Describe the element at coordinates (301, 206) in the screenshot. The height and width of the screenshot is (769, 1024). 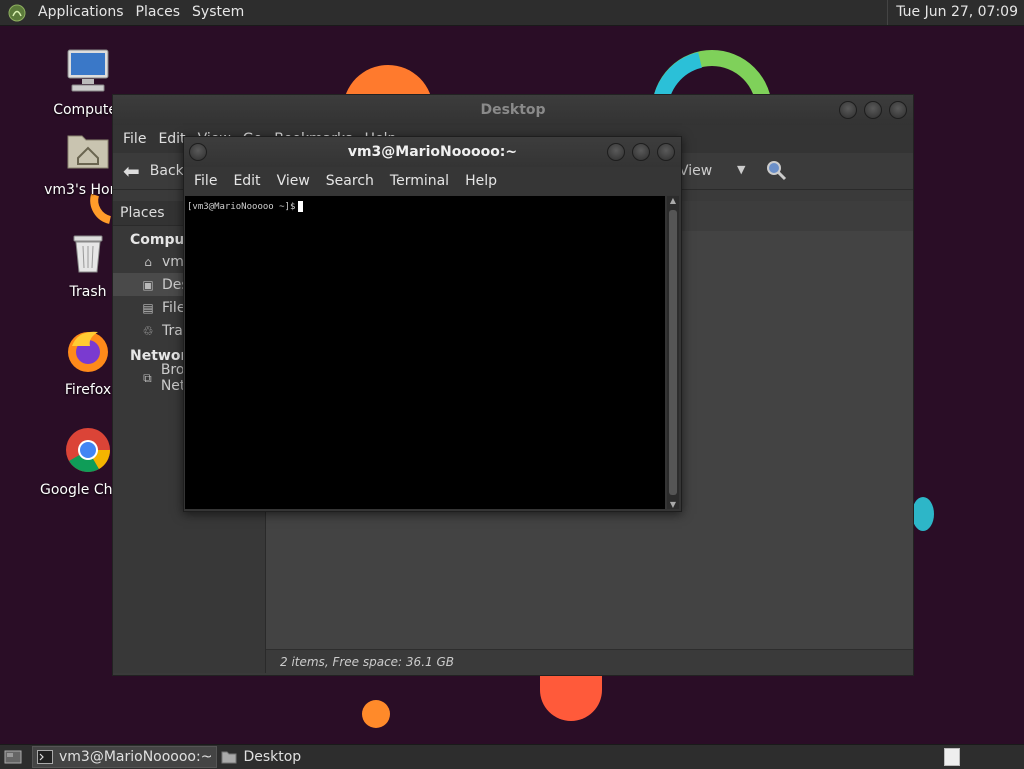
I see `text-cursor` at that location.